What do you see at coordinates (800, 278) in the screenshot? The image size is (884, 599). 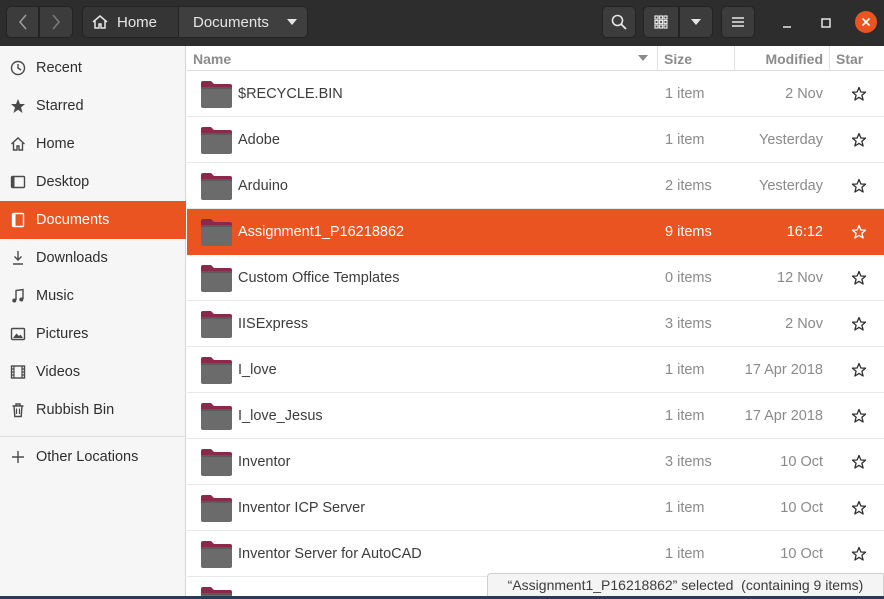 I see `file-modified: 12 Nov` at bounding box center [800, 278].